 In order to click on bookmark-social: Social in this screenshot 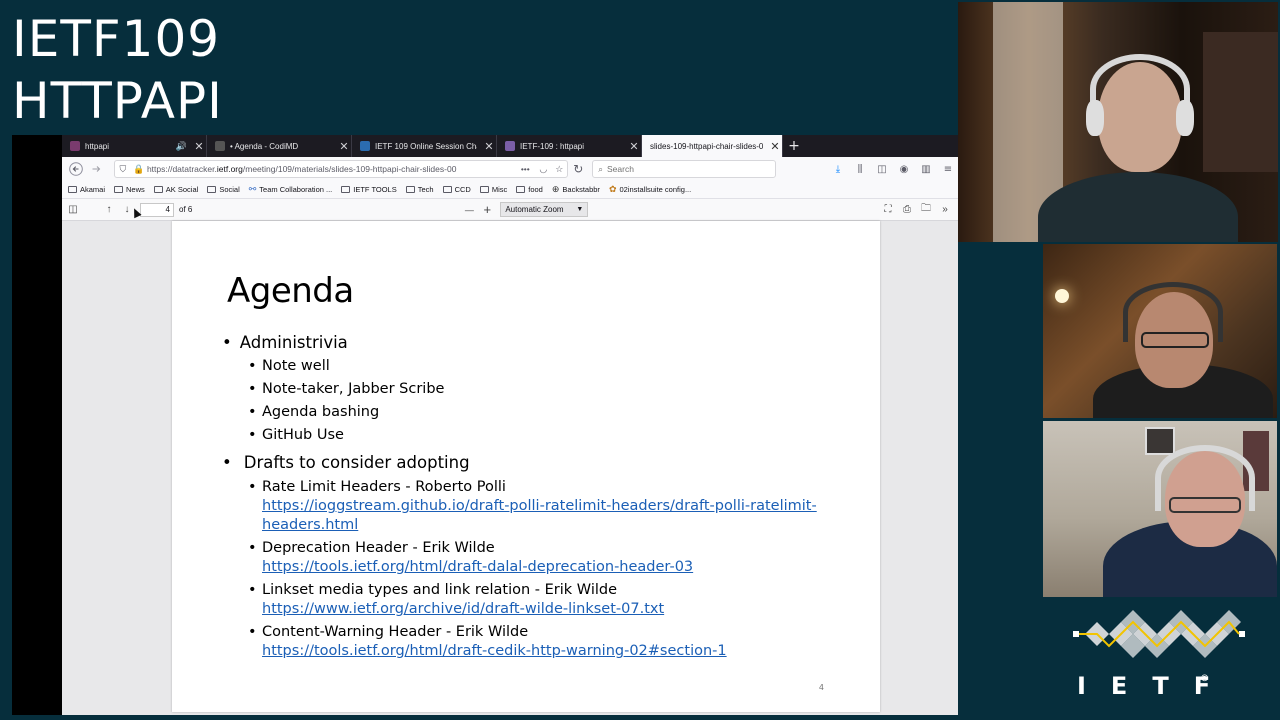, I will do `click(223, 189)`.